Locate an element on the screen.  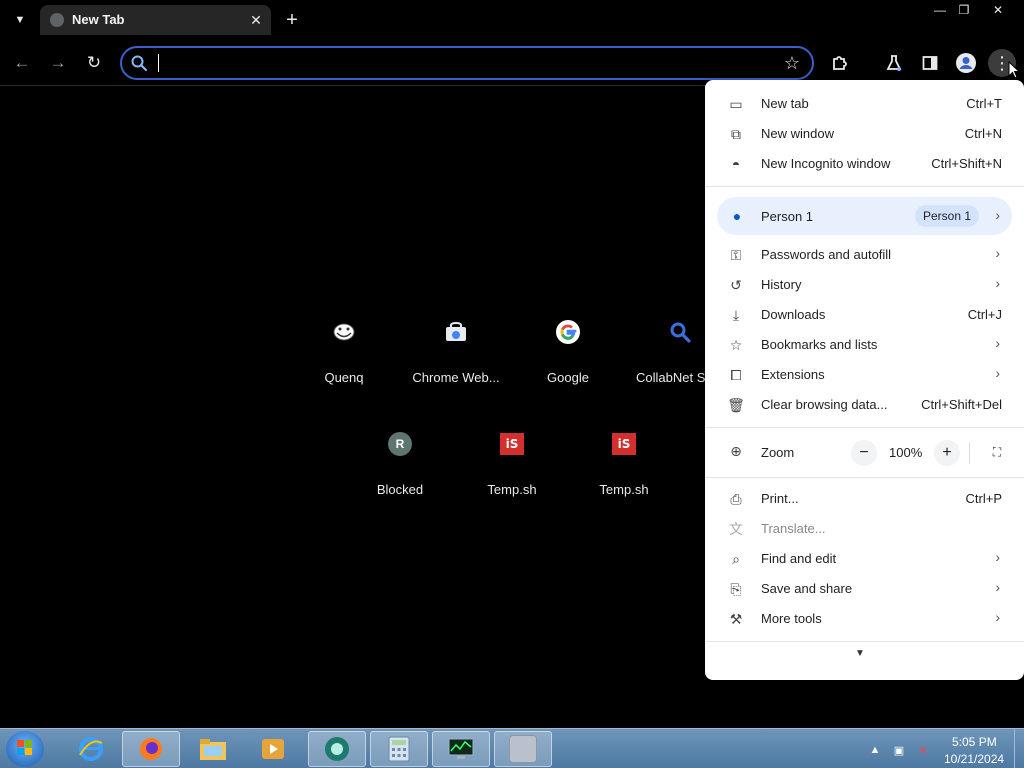
new-tab-button: + is located at coordinates (292, 20).